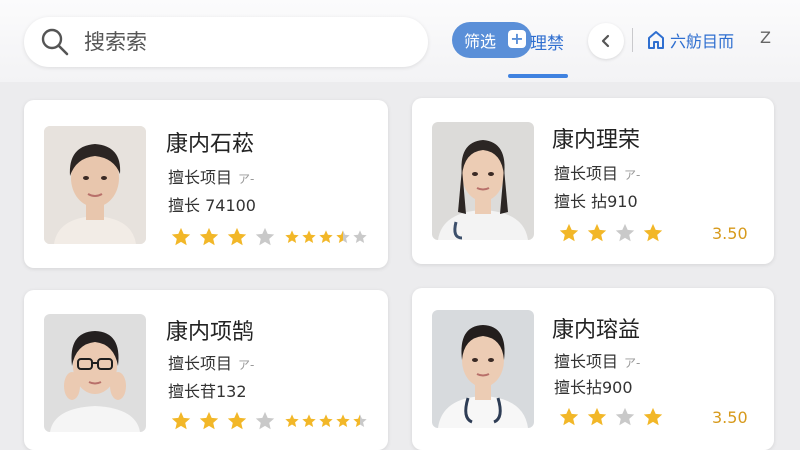  I want to click on chevron-left-icon, so click(605, 41).